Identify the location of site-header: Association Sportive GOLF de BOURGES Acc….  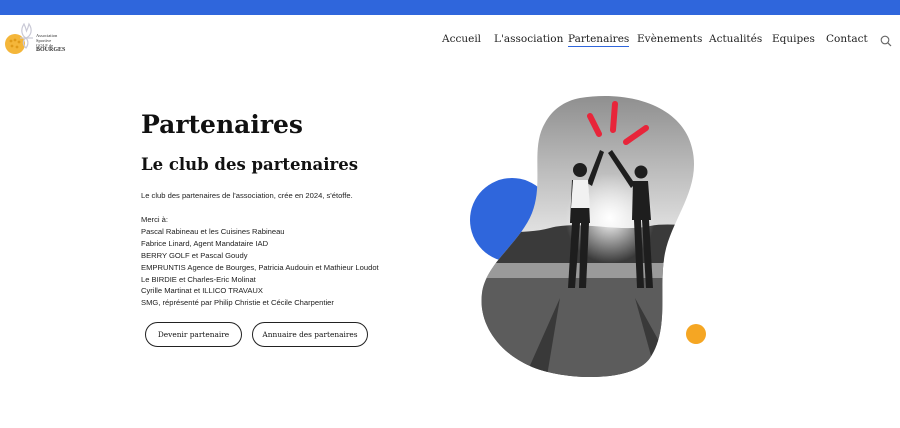
(450, 41).